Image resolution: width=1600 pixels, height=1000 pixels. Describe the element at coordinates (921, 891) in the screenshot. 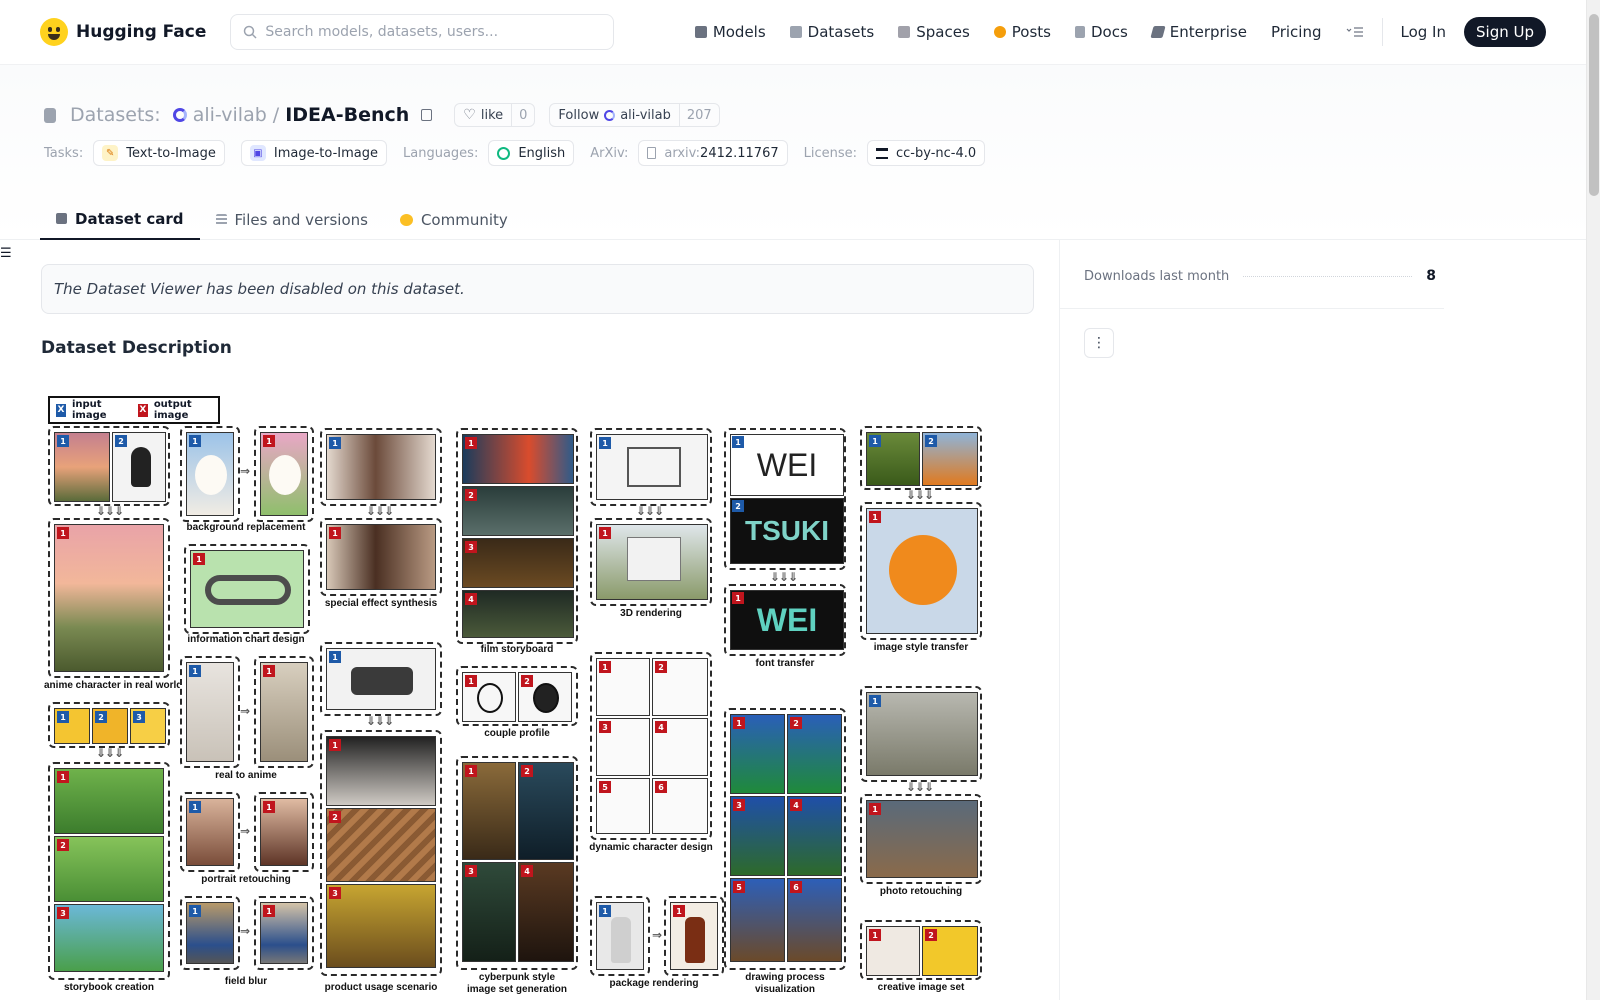

I see `caption: photo retouching` at that location.